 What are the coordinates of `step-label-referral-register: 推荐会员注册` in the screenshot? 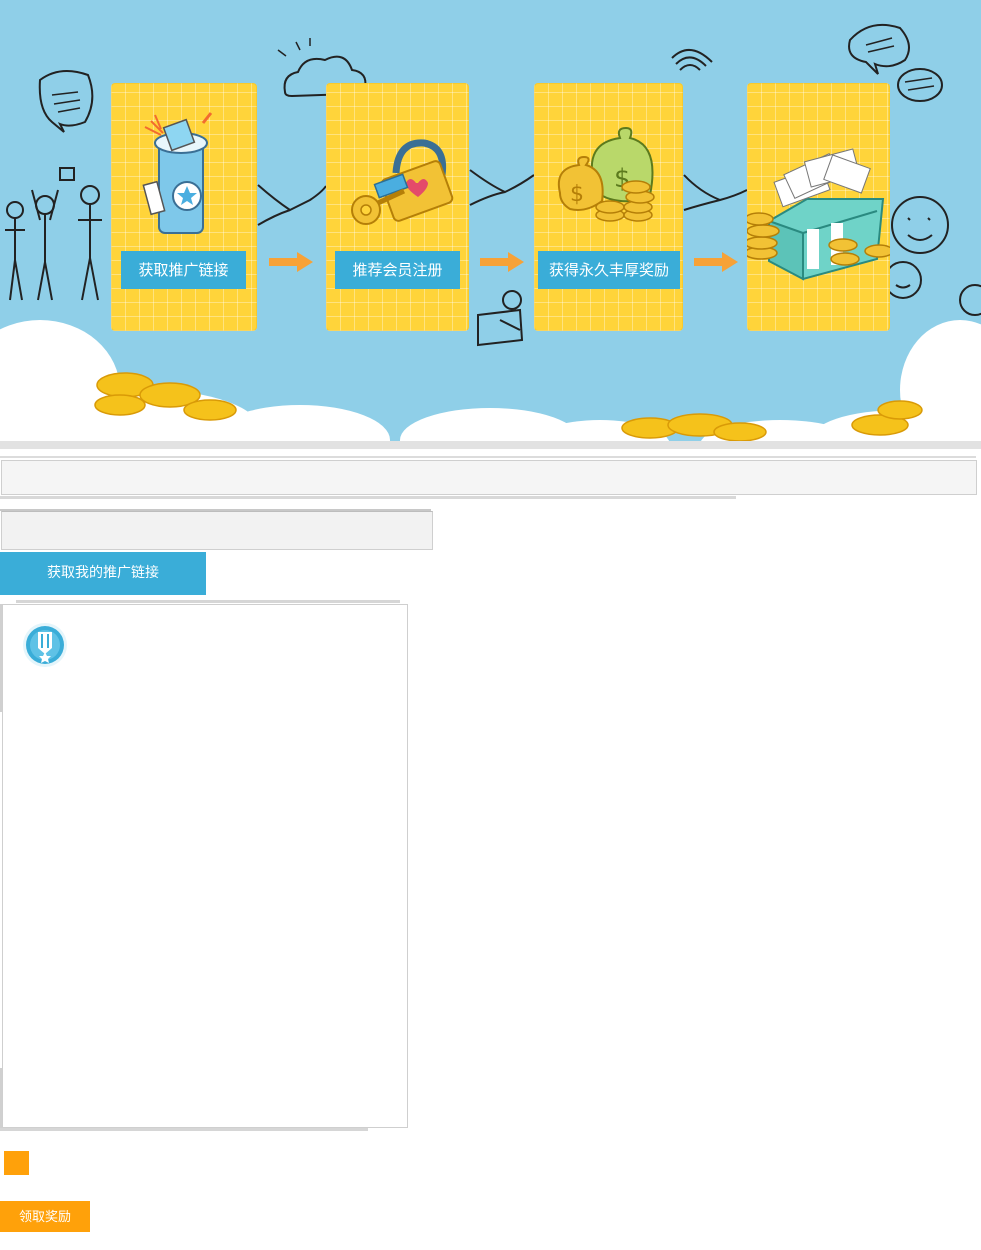 It's located at (397, 270).